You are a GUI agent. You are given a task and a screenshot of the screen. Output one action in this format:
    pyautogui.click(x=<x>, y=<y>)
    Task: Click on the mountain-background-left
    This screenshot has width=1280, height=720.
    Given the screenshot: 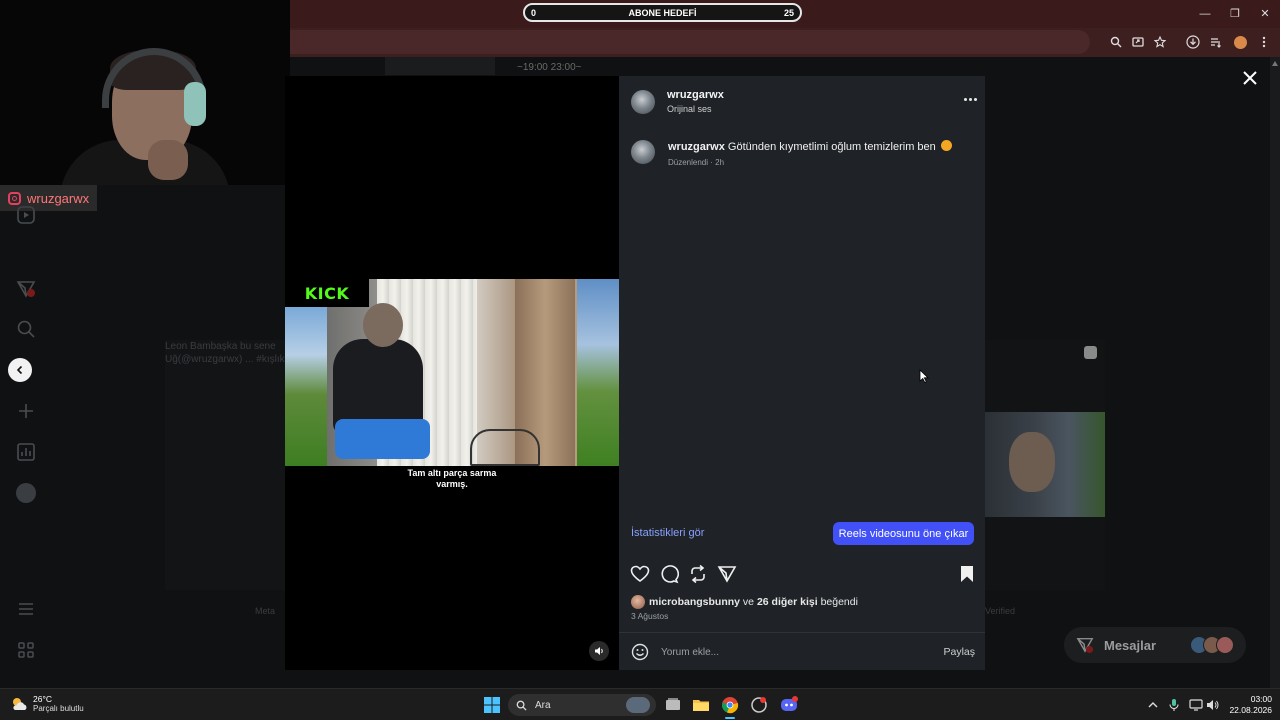 What is the action you would take?
    pyautogui.click(x=306, y=386)
    